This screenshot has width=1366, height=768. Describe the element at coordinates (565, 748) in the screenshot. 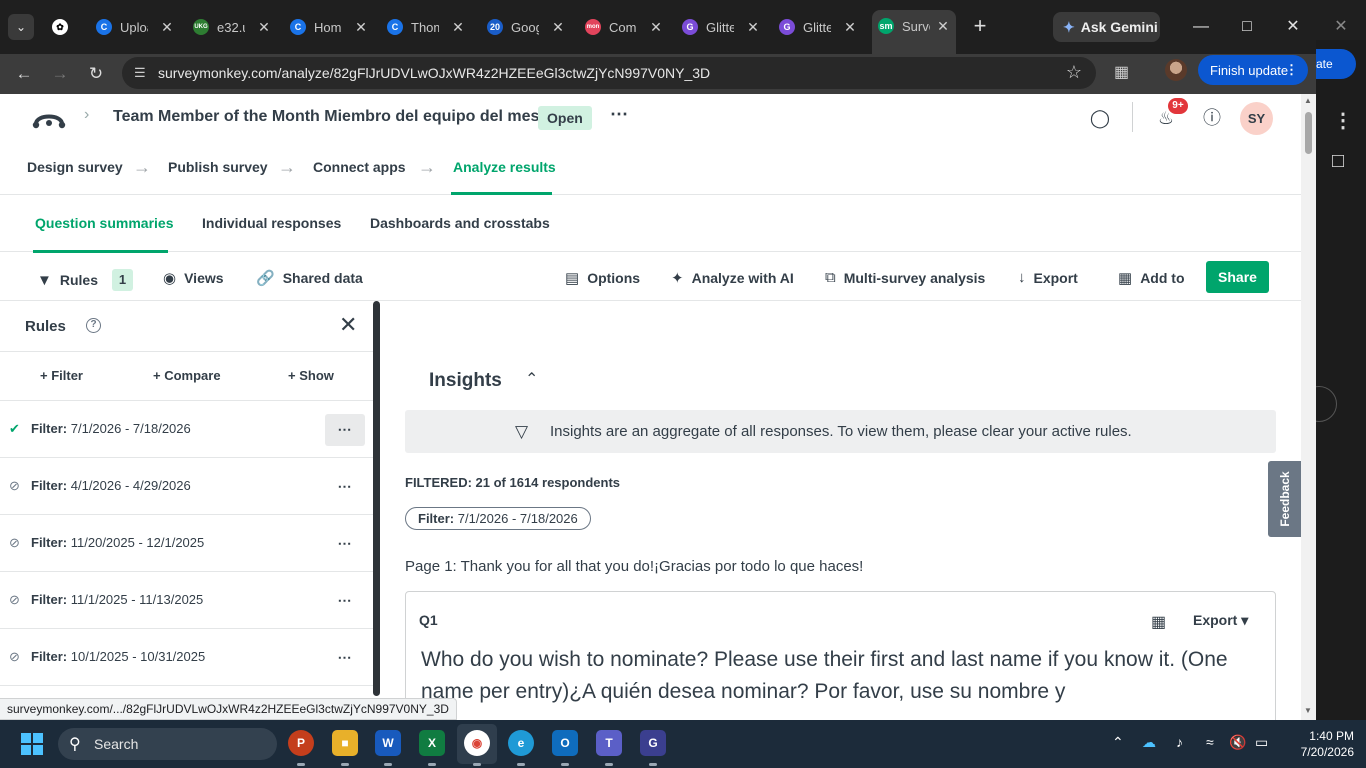

I see `outlook-icon: O` at that location.